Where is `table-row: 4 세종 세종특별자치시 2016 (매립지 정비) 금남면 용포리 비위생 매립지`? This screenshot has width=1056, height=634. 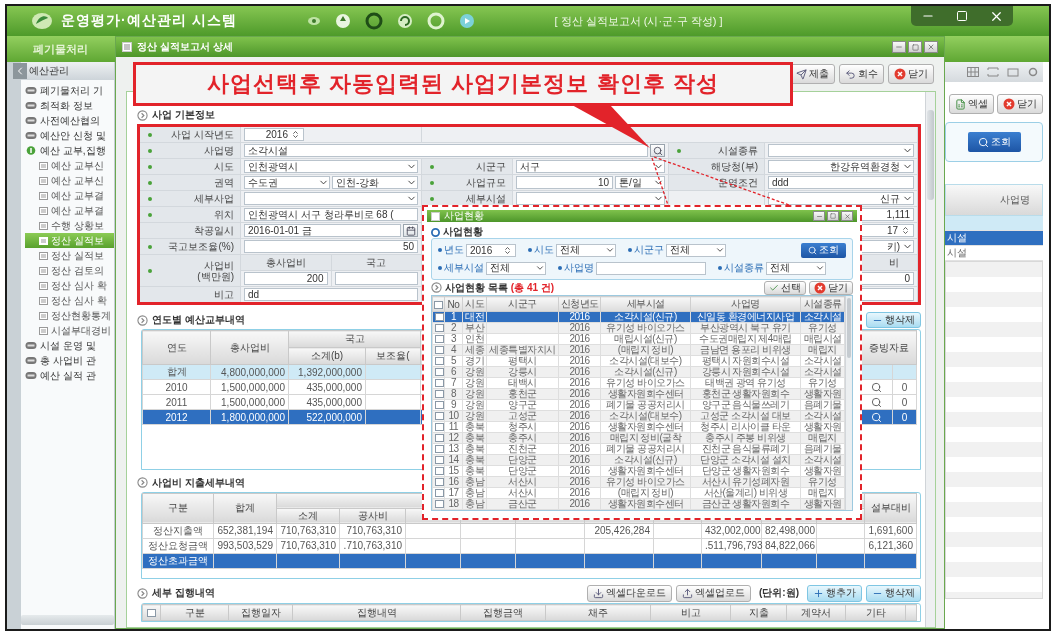
table-row: 4 세종 세종특별자치시 2016 (매립지 정비) 금남면 용포리 비위생 매립지 is located at coordinates (638, 350).